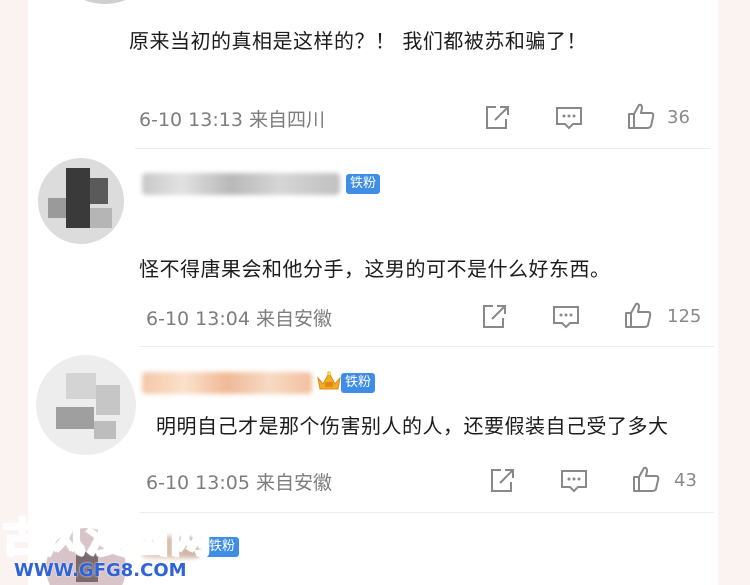  I want to click on watermark-url: WWW.GFG8.COM, so click(100, 570).